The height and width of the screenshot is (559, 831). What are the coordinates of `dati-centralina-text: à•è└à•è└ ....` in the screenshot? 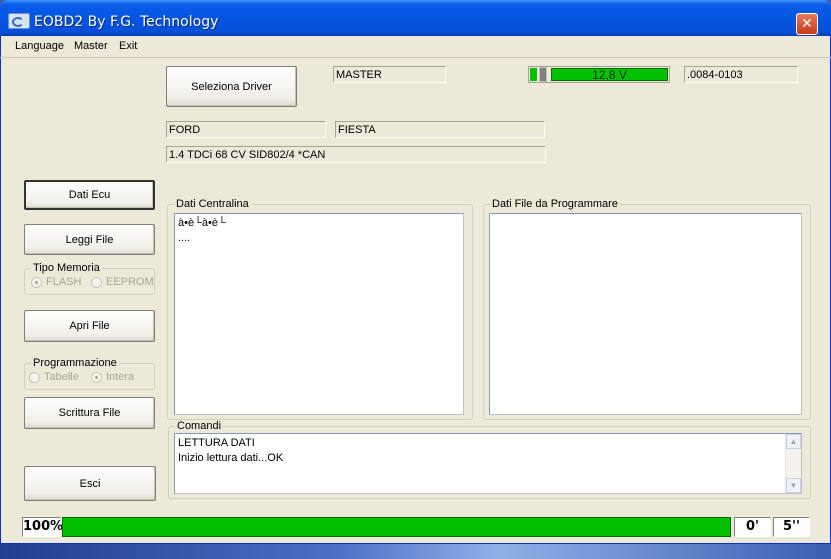 It's located at (319, 314).